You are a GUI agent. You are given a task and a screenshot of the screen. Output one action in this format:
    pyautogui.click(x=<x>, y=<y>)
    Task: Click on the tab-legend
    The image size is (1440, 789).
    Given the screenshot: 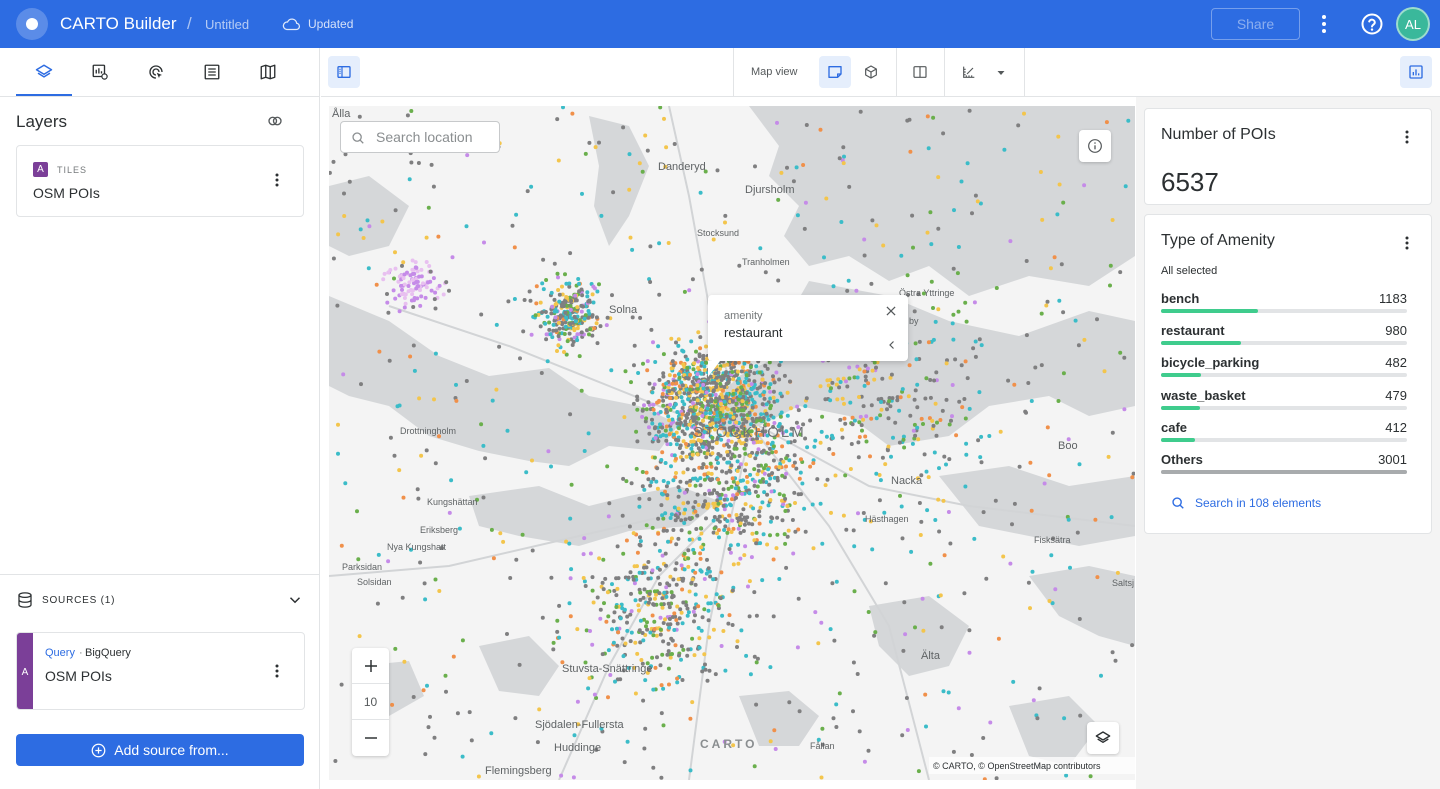 What is the action you would take?
    pyautogui.click(x=212, y=72)
    